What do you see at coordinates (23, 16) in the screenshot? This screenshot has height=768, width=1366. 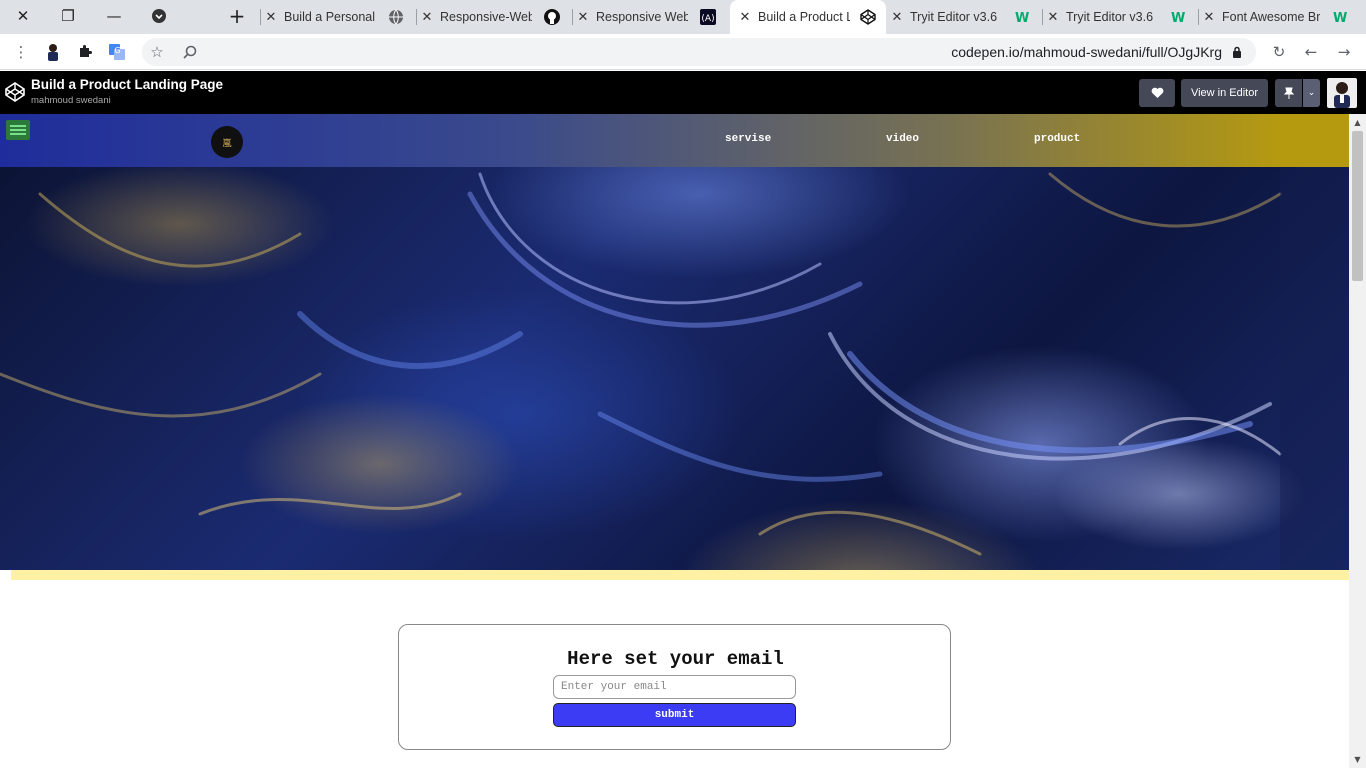 I see `close-window-icon: ✕` at bounding box center [23, 16].